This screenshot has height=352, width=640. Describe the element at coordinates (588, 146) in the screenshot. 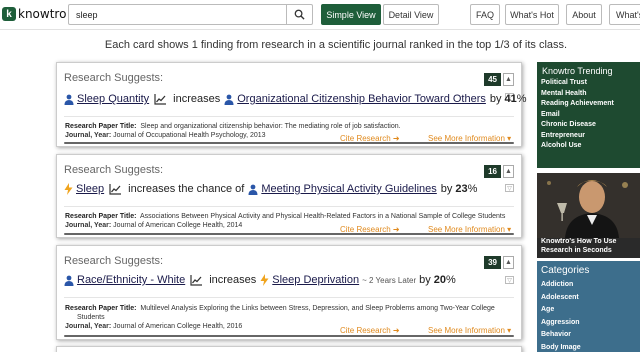

I see `trending-item: Alcohol Use` at that location.